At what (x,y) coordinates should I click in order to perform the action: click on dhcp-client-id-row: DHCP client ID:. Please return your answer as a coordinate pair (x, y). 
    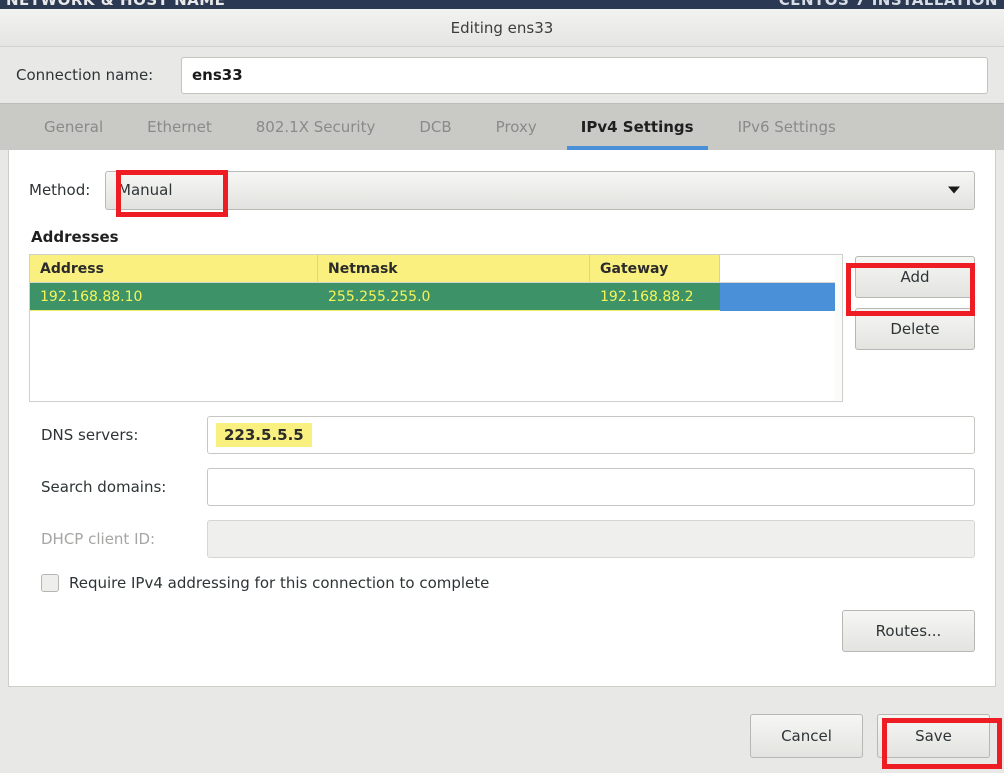
    Looking at the image, I should click on (502, 539).